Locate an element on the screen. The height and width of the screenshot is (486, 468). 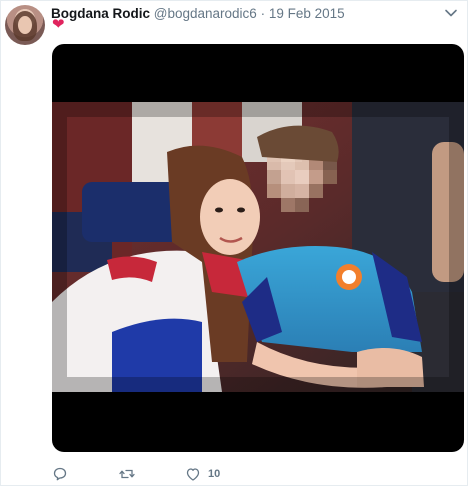
tweet-actions: 10 is located at coordinates (202, 474).